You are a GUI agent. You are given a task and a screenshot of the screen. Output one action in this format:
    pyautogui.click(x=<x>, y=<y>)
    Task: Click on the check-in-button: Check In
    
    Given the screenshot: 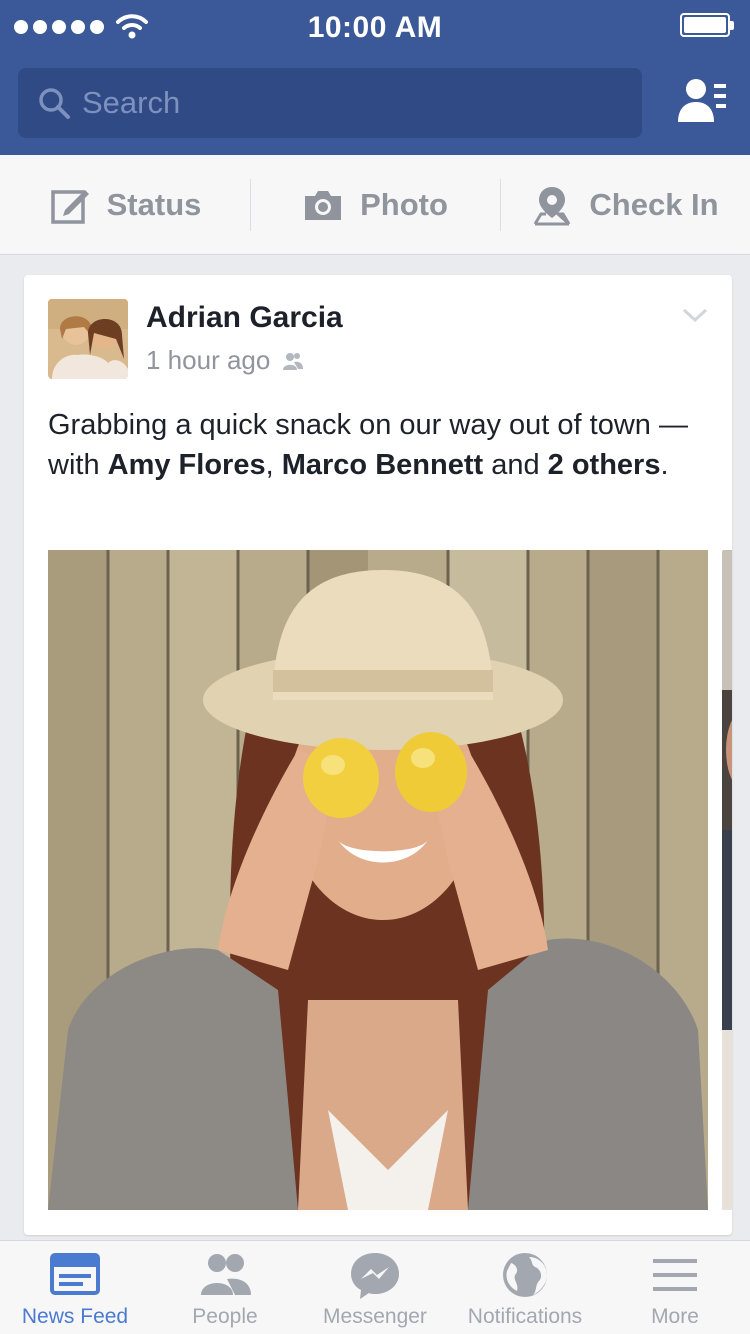 What is the action you would take?
    pyautogui.click(x=625, y=204)
    